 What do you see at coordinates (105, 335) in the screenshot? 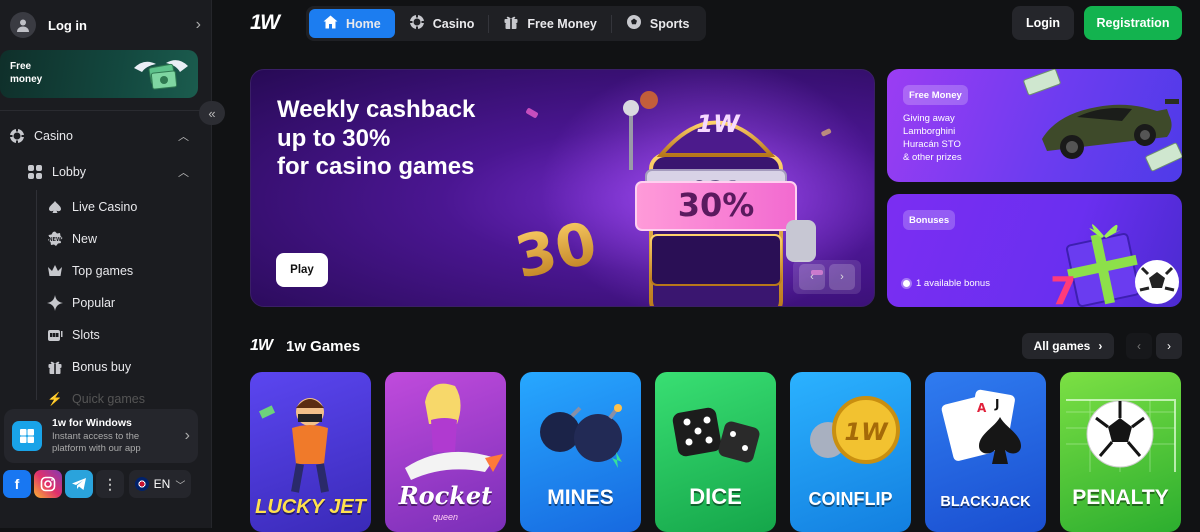
I see `sidebar-item-slots: Slots` at bounding box center [105, 335].